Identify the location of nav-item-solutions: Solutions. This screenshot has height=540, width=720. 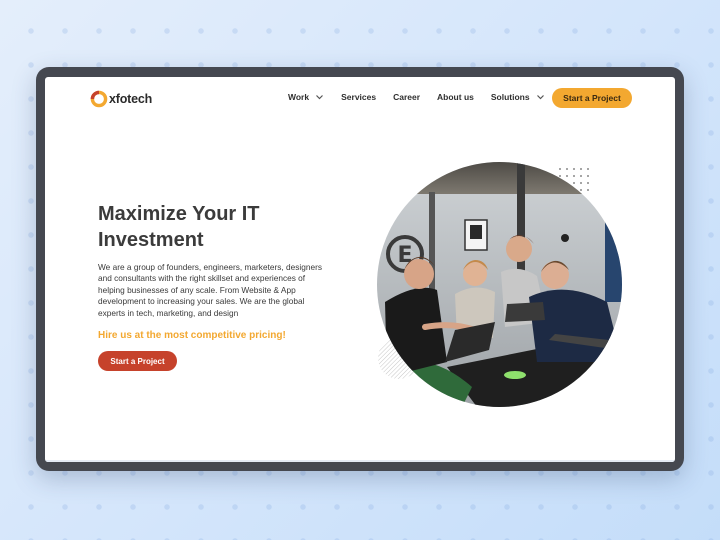
(518, 97).